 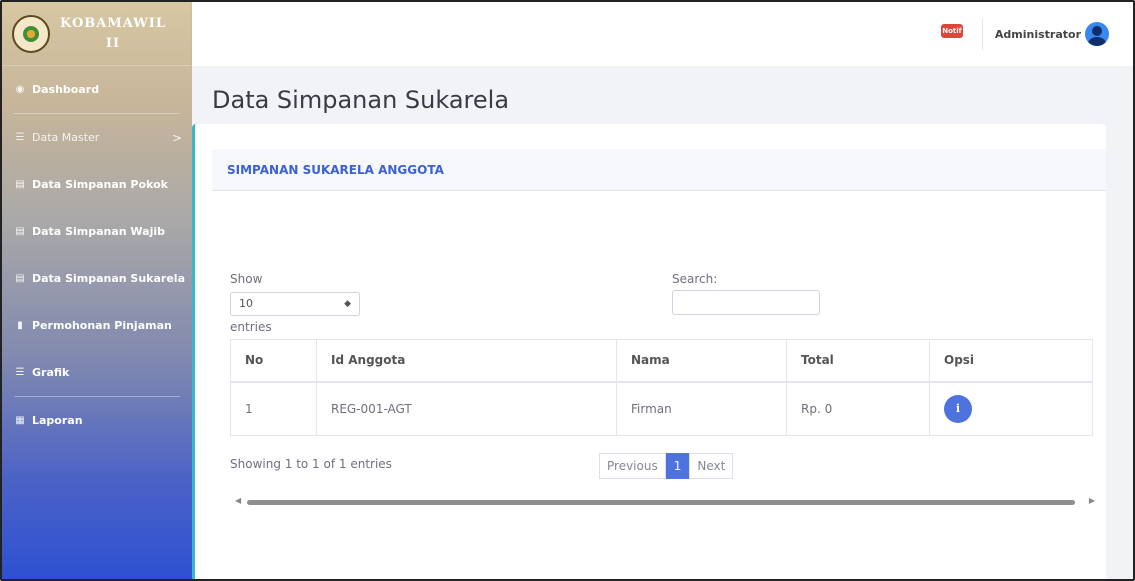 I want to click on cell-id-anggota: REG-001-AGT, so click(x=466, y=408).